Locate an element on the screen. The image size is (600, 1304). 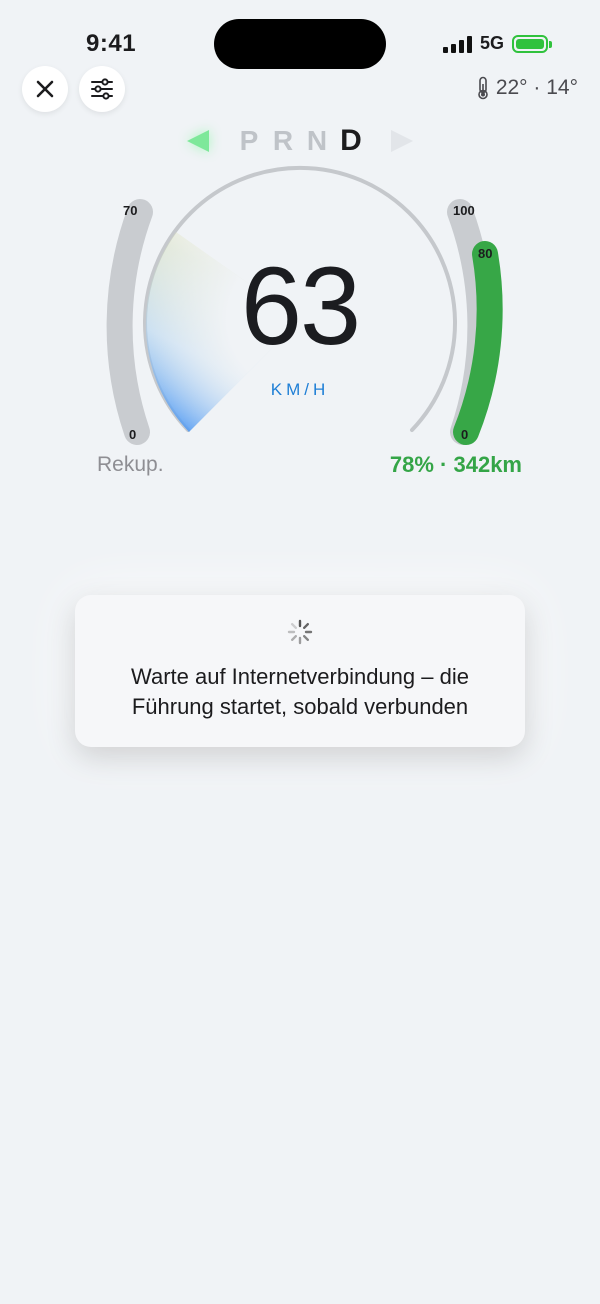
battery-min-label: 0 is located at coordinates (465, 434).